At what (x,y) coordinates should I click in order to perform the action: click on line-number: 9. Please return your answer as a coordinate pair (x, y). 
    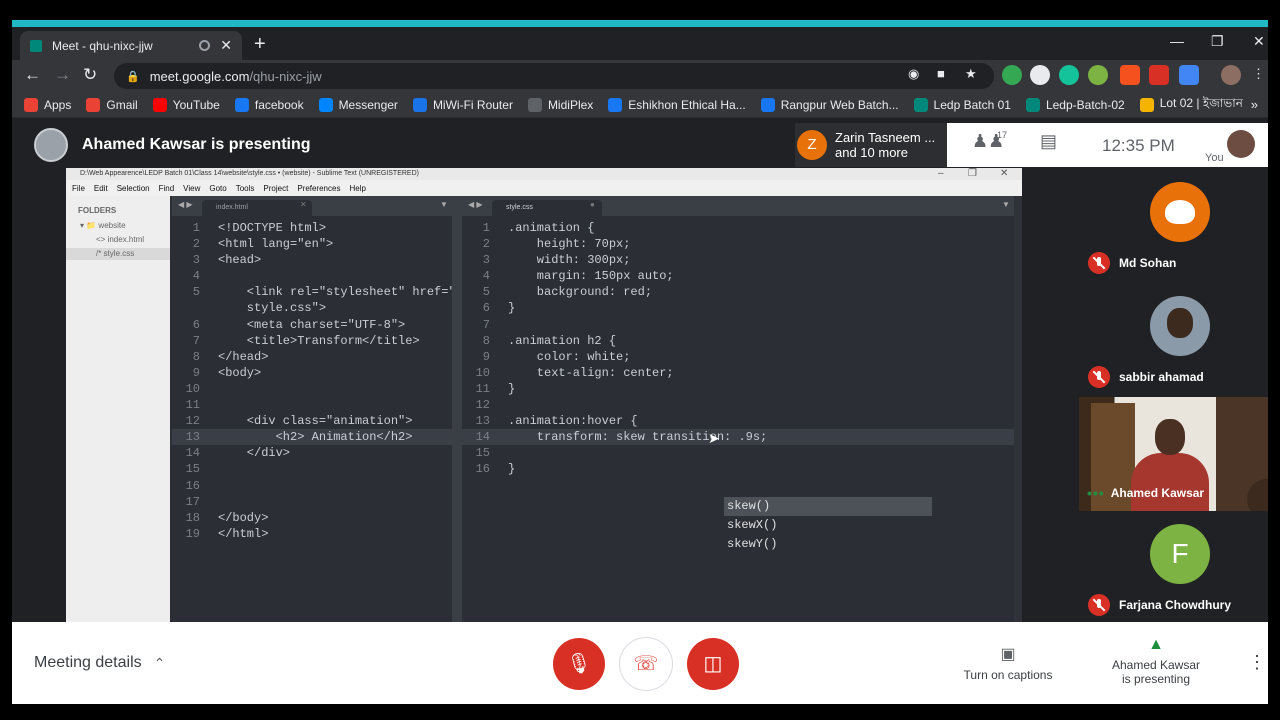
    Looking at the image, I should click on (486, 356).